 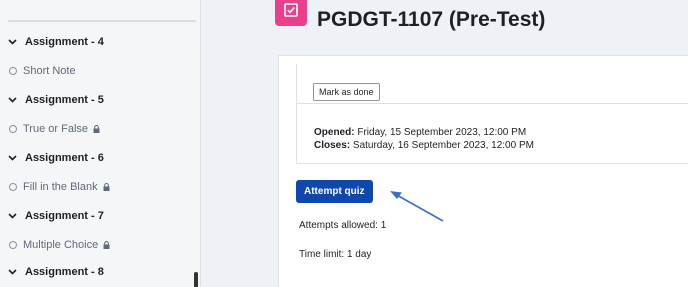 What do you see at coordinates (346, 92) in the screenshot?
I see `mark-as-done-button: Mark as done` at bounding box center [346, 92].